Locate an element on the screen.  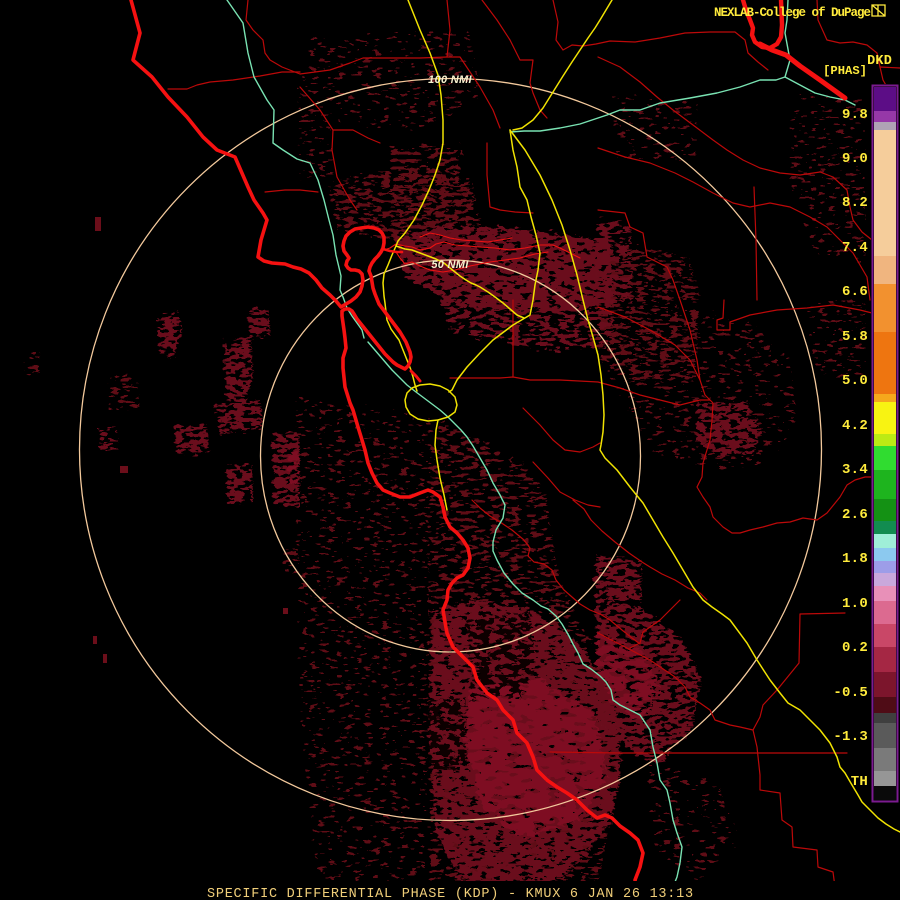
svg-text: 0.2 is located at coordinates (855, 648).